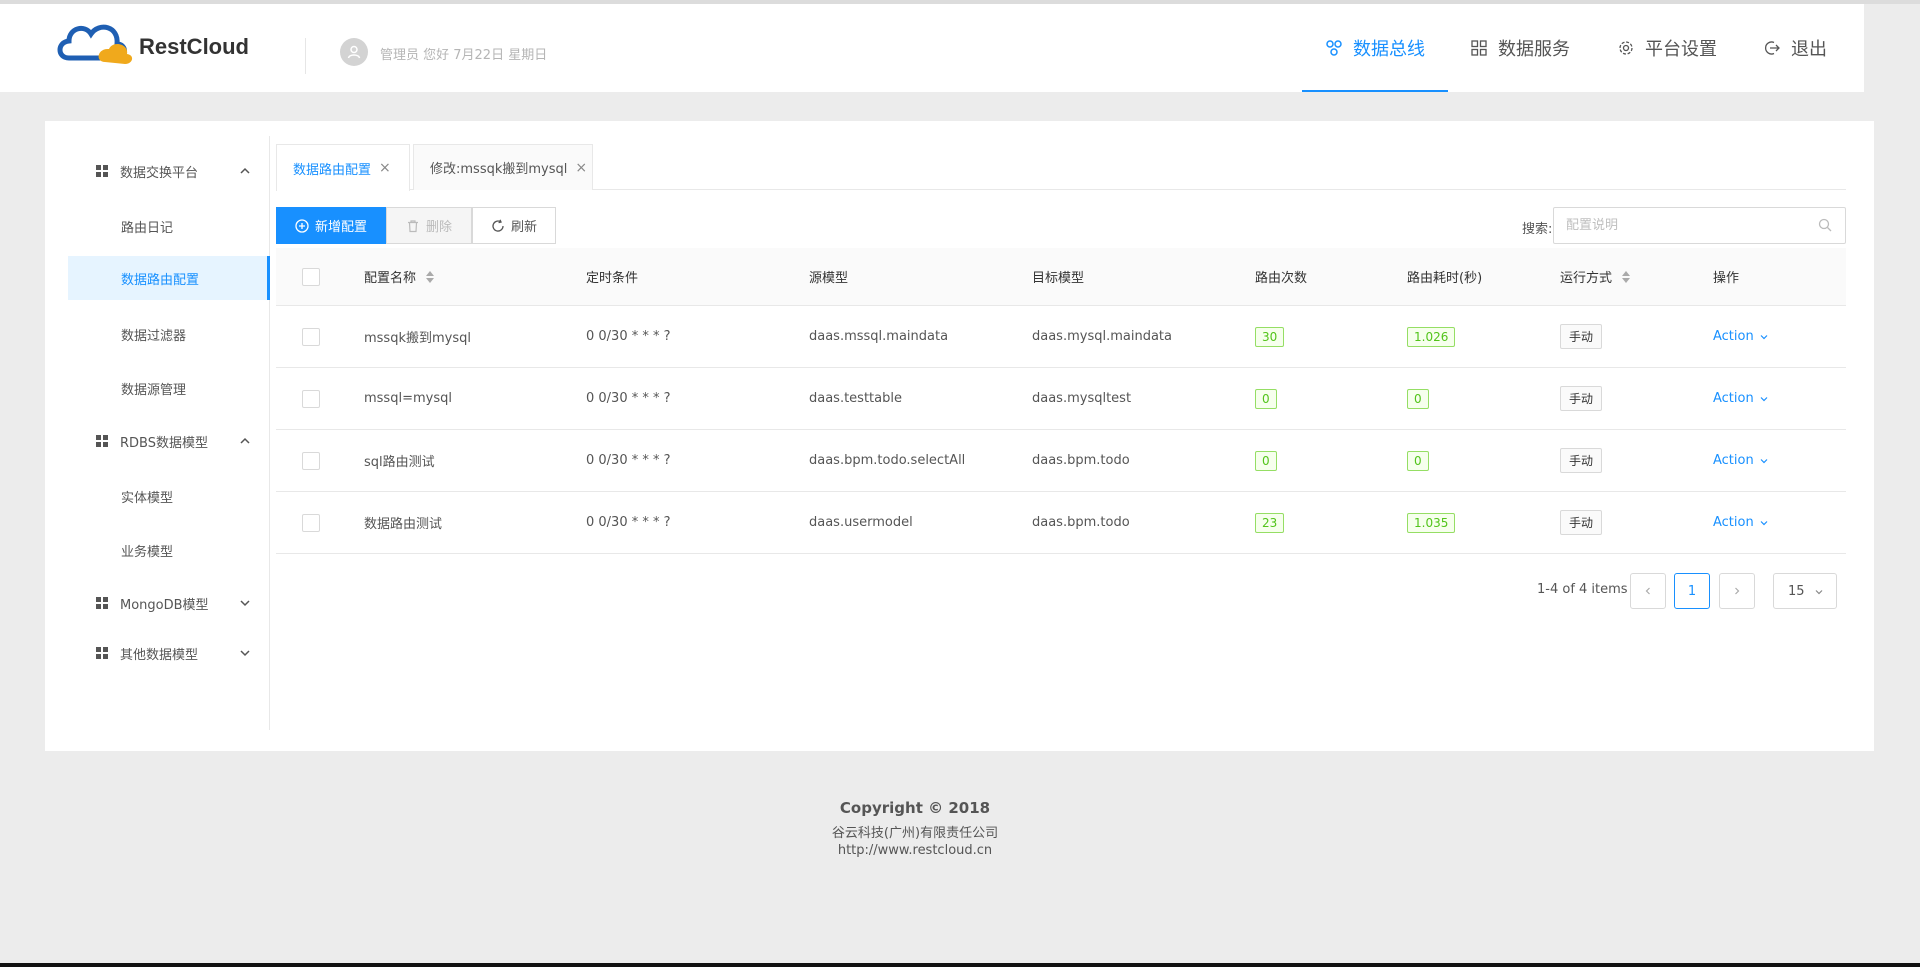 Image resolution: width=1920 pixels, height=967 pixels. Describe the element at coordinates (1692, 591) in the screenshot. I see `page-button-current: 1` at that location.